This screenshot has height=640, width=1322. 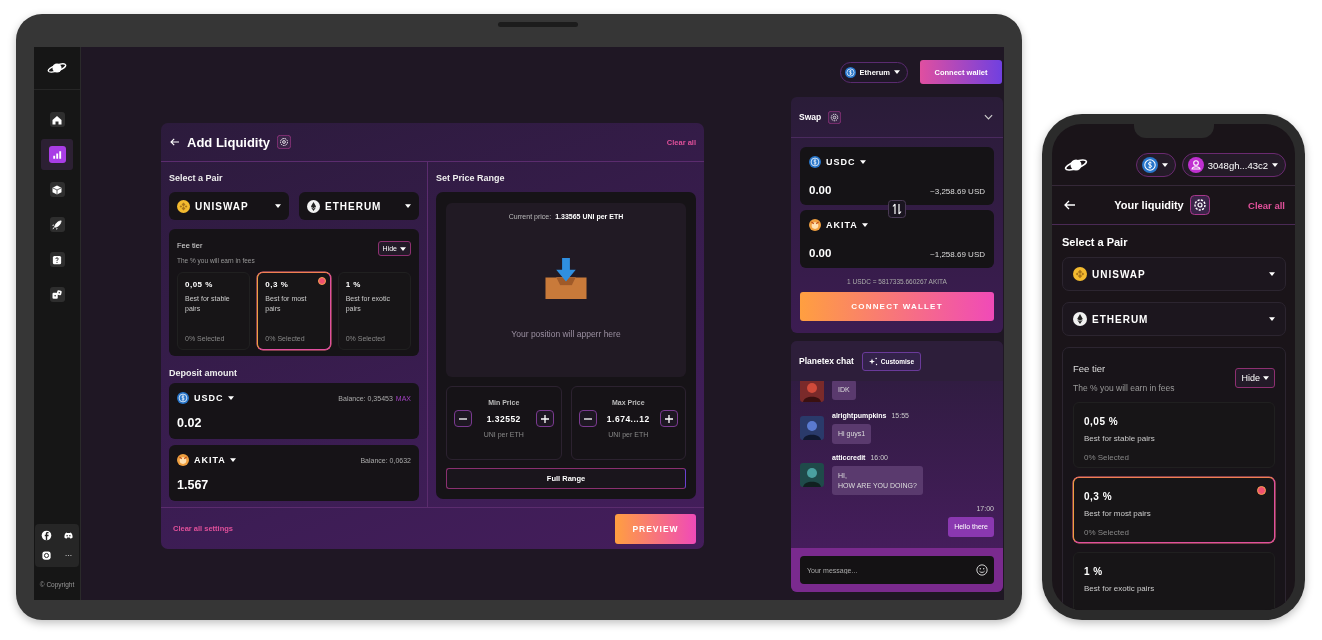 What do you see at coordinates (1233, 165) in the screenshot?
I see `account-button: 3048gh...43c2` at bounding box center [1233, 165].